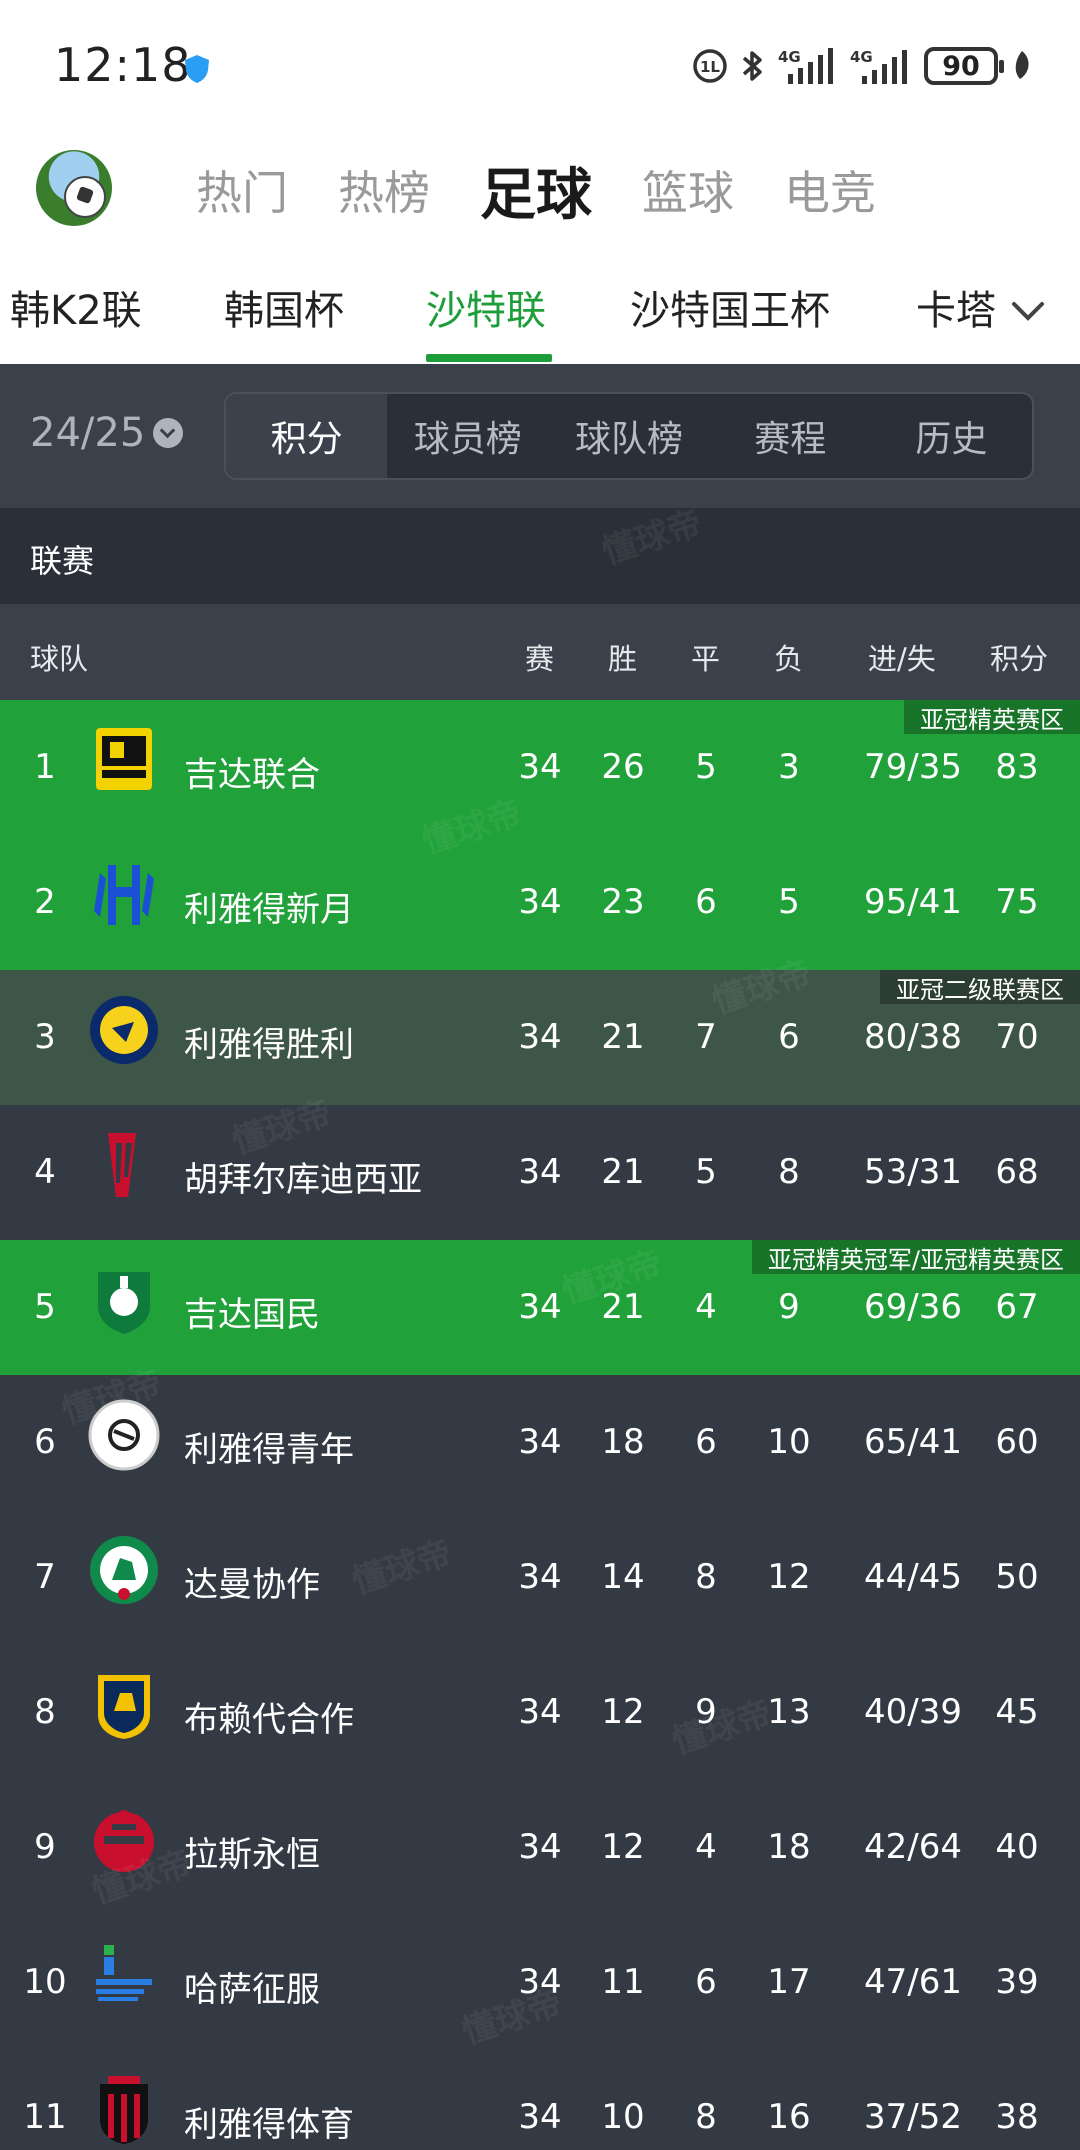 The width and height of the screenshot is (1080, 2150). Describe the element at coordinates (878, 66) in the screenshot. I see `signal-4g-secondary-icon: 4G` at that location.